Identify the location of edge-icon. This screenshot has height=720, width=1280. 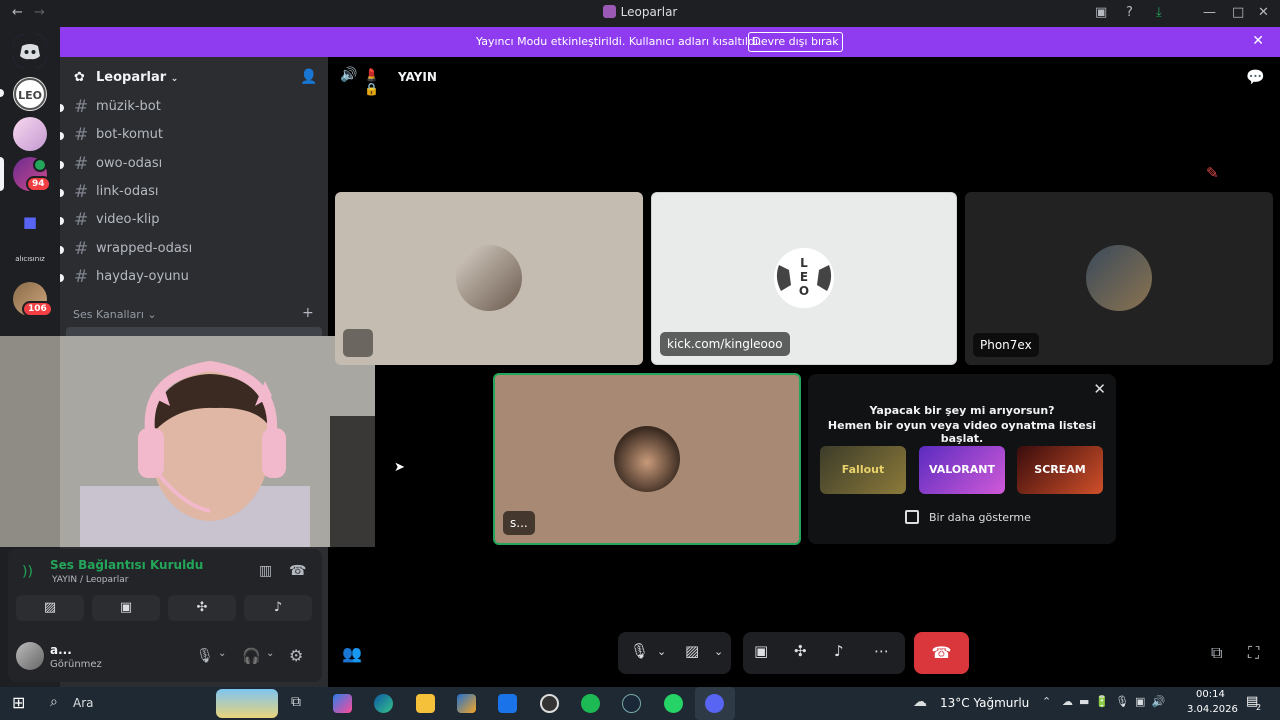
(383, 703).